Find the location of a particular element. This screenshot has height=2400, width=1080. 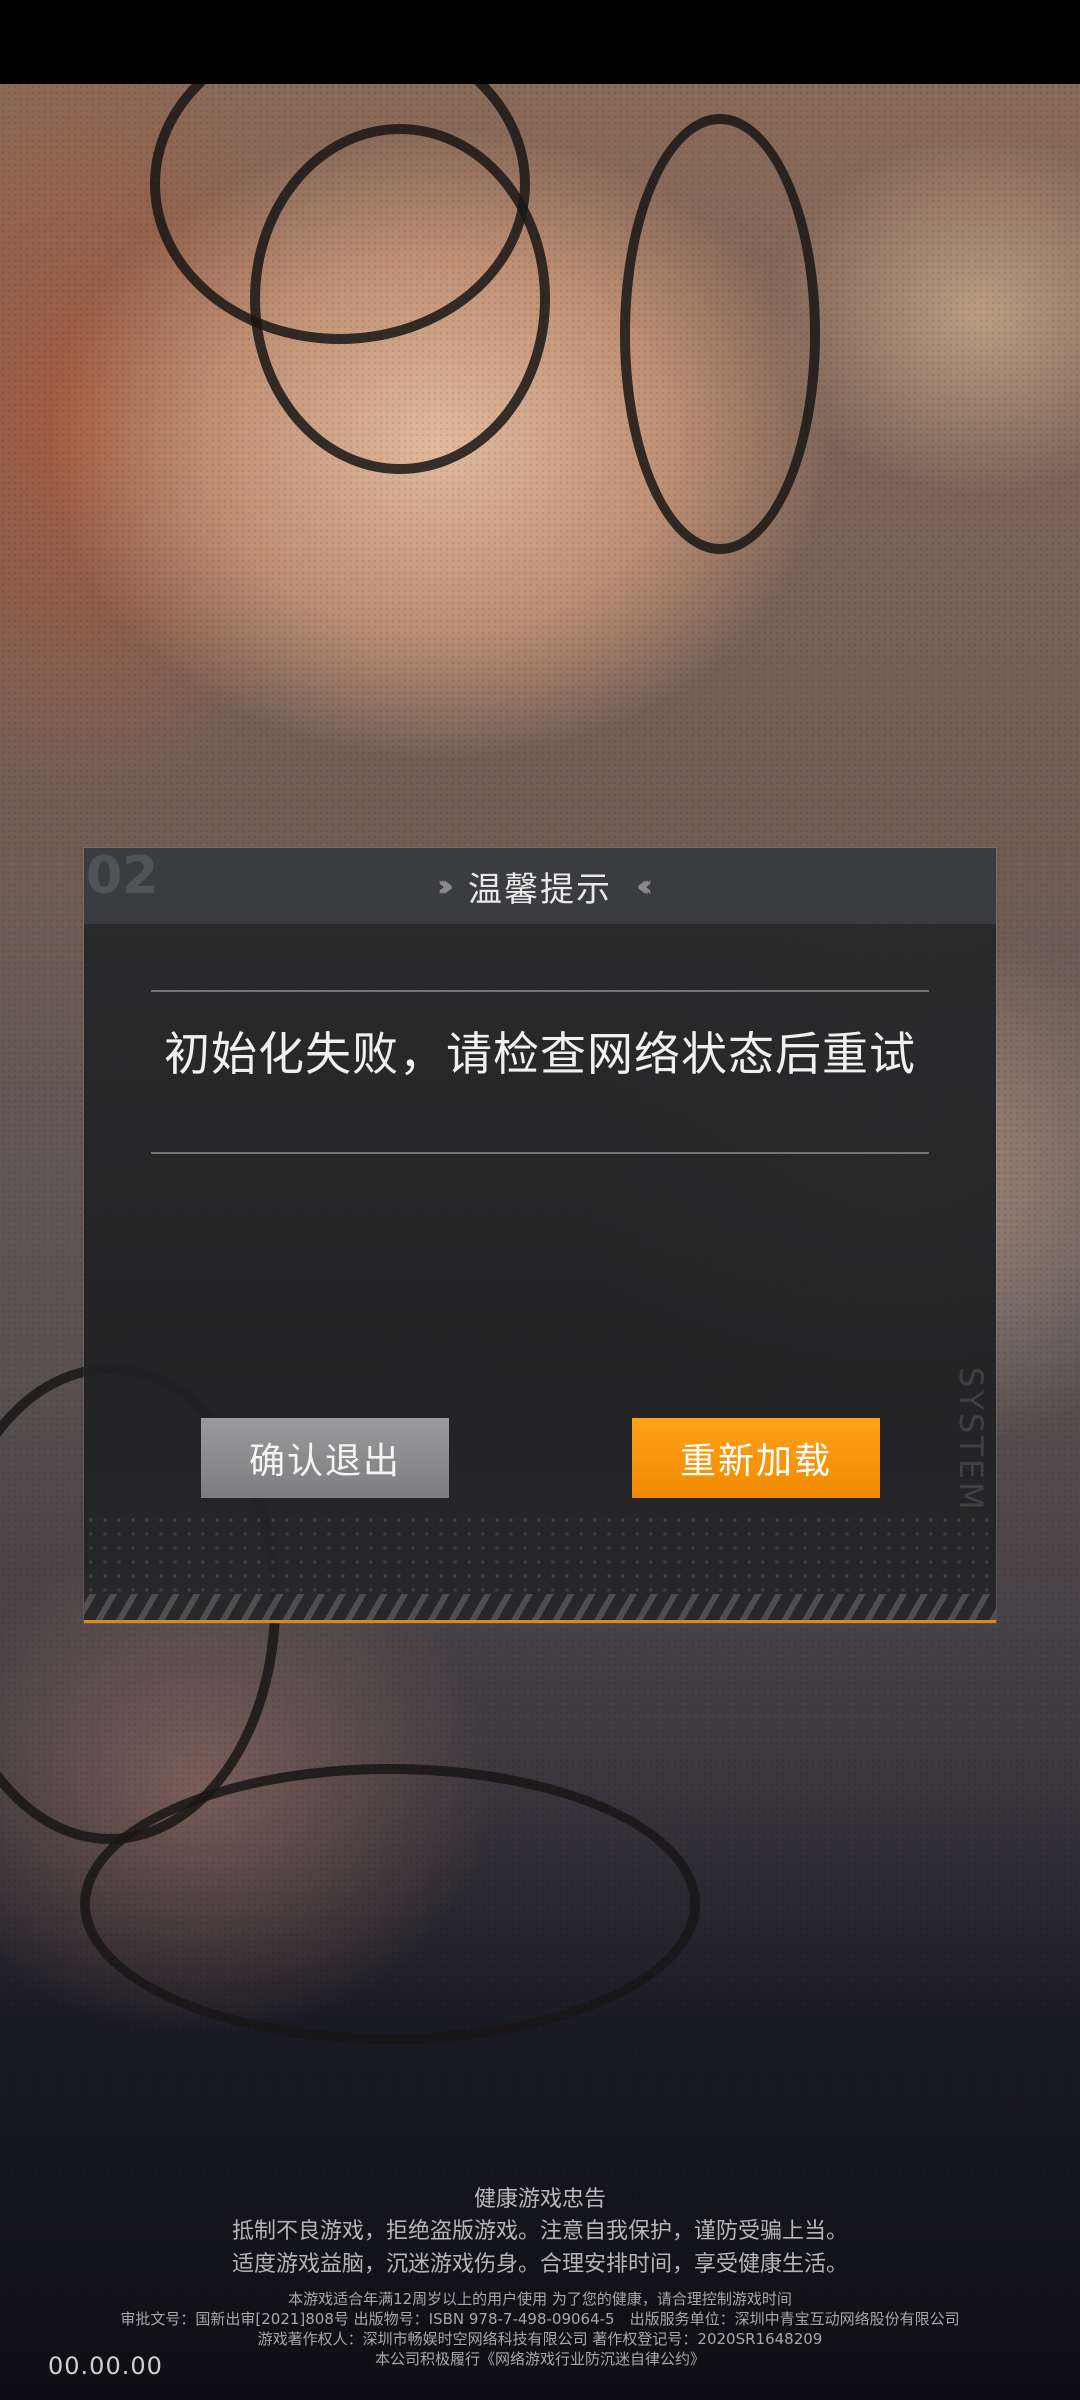

bottom-divider is located at coordinates (540, 1153).